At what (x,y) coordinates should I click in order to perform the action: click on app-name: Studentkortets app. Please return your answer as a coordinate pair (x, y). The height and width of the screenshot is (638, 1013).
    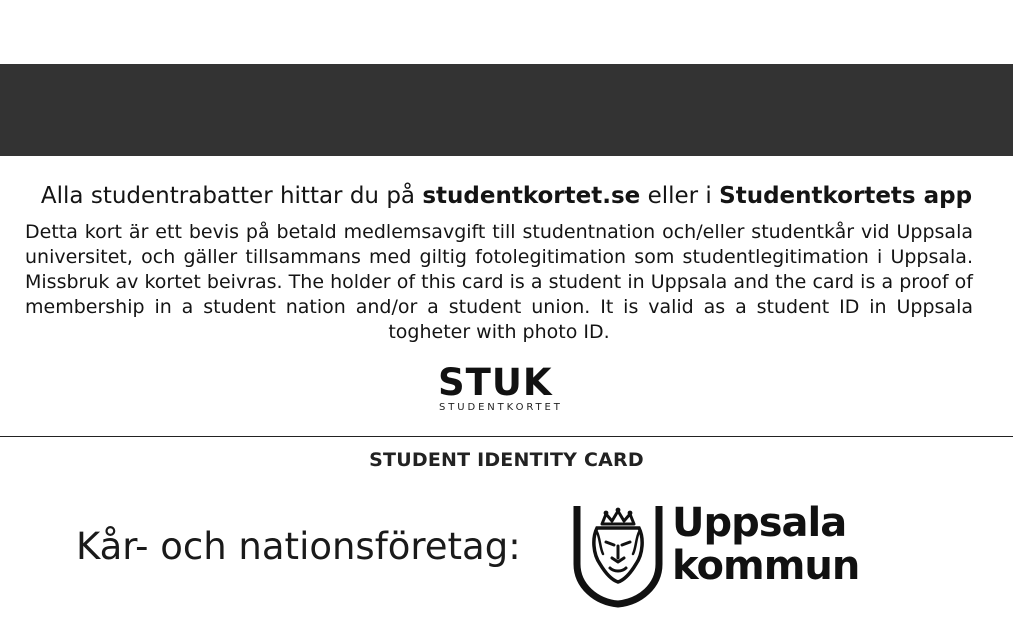
    Looking at the image, I should click on (846, 196).